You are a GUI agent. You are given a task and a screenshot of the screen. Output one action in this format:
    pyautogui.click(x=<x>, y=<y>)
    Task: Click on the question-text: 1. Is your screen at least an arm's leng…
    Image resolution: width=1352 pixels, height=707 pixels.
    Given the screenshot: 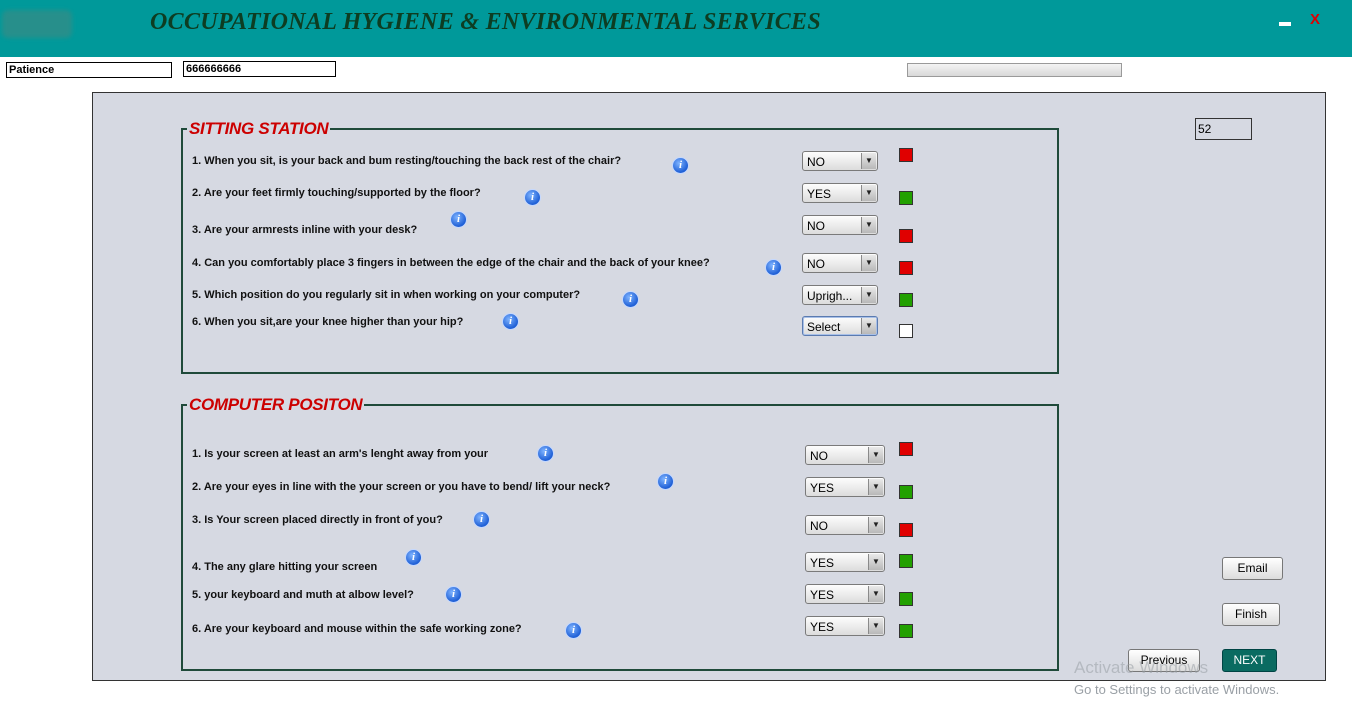 What is the action you would take?
    pyautogui.click(x=340, y=454)
    